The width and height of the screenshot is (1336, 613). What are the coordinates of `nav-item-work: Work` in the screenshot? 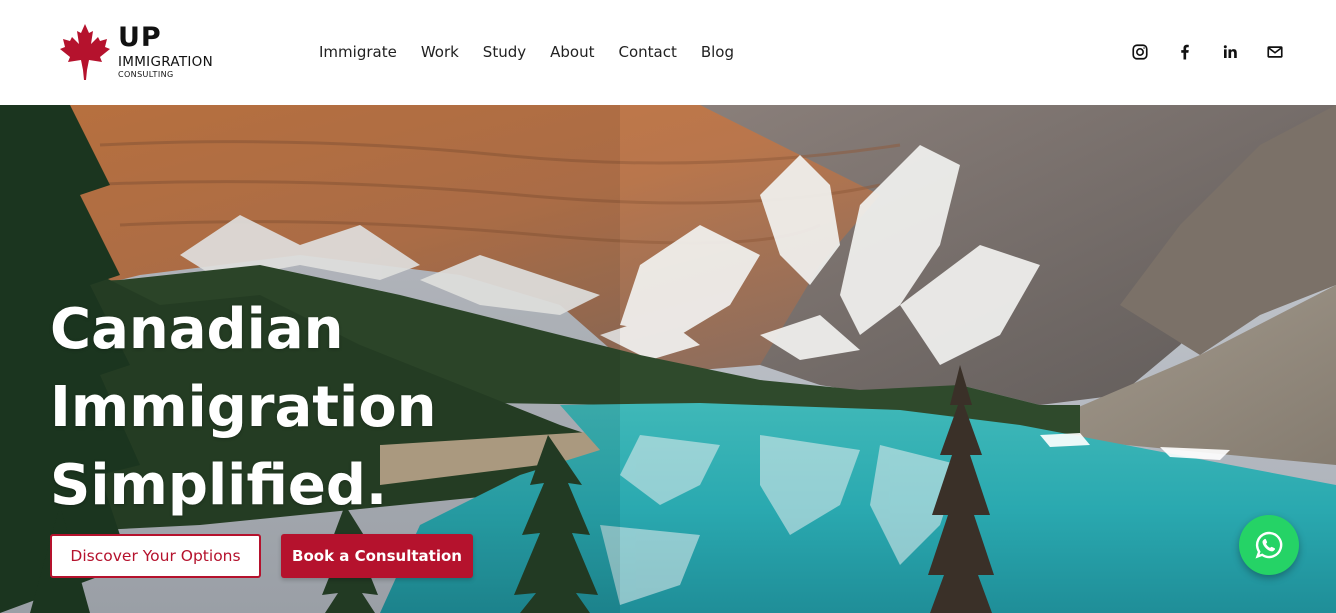 It's located at (440, 52).